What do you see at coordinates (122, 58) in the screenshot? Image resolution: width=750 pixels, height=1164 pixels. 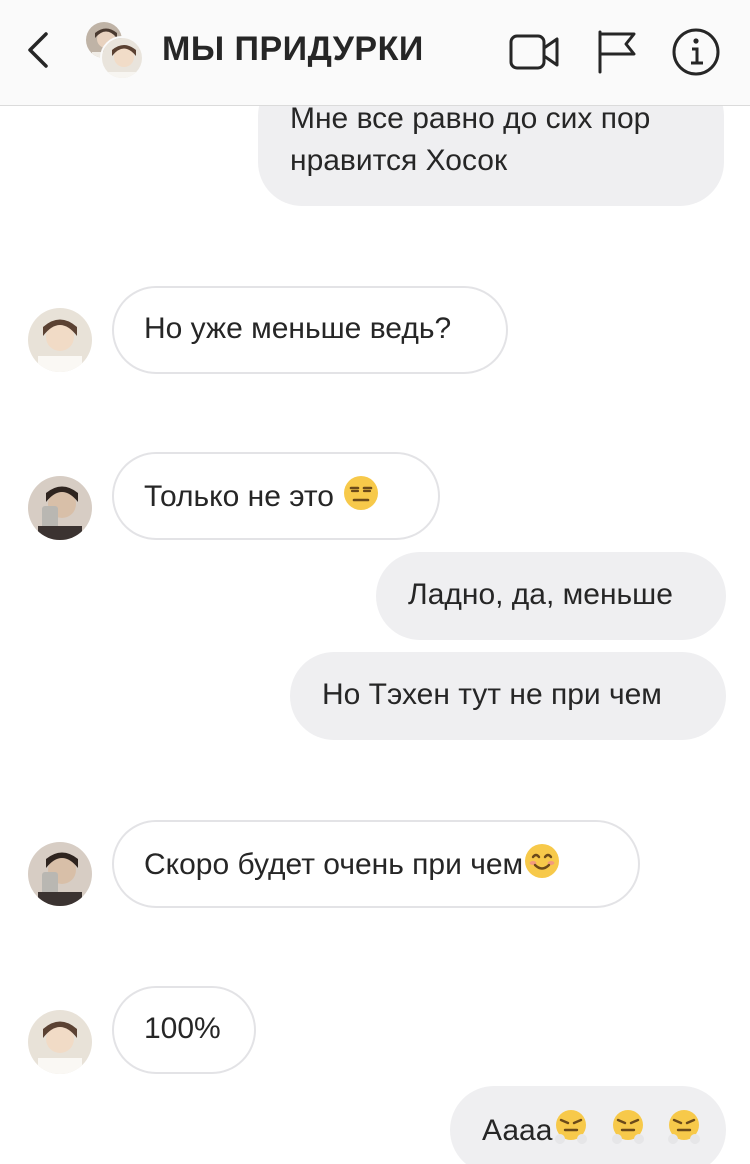 I see `member-avatar` at bounding box center [122, 58].